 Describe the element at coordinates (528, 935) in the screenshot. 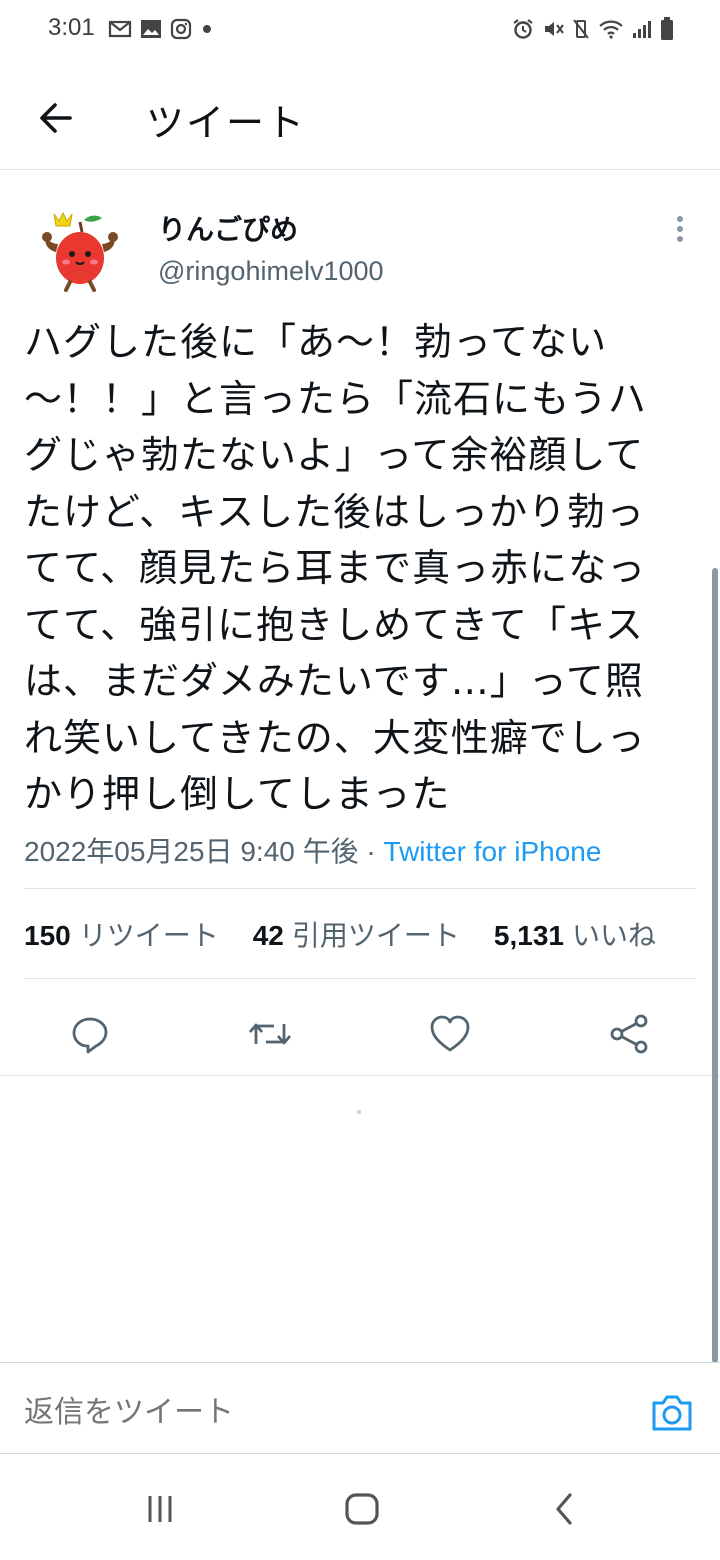

I see `likes-count: 5,131` at that location.